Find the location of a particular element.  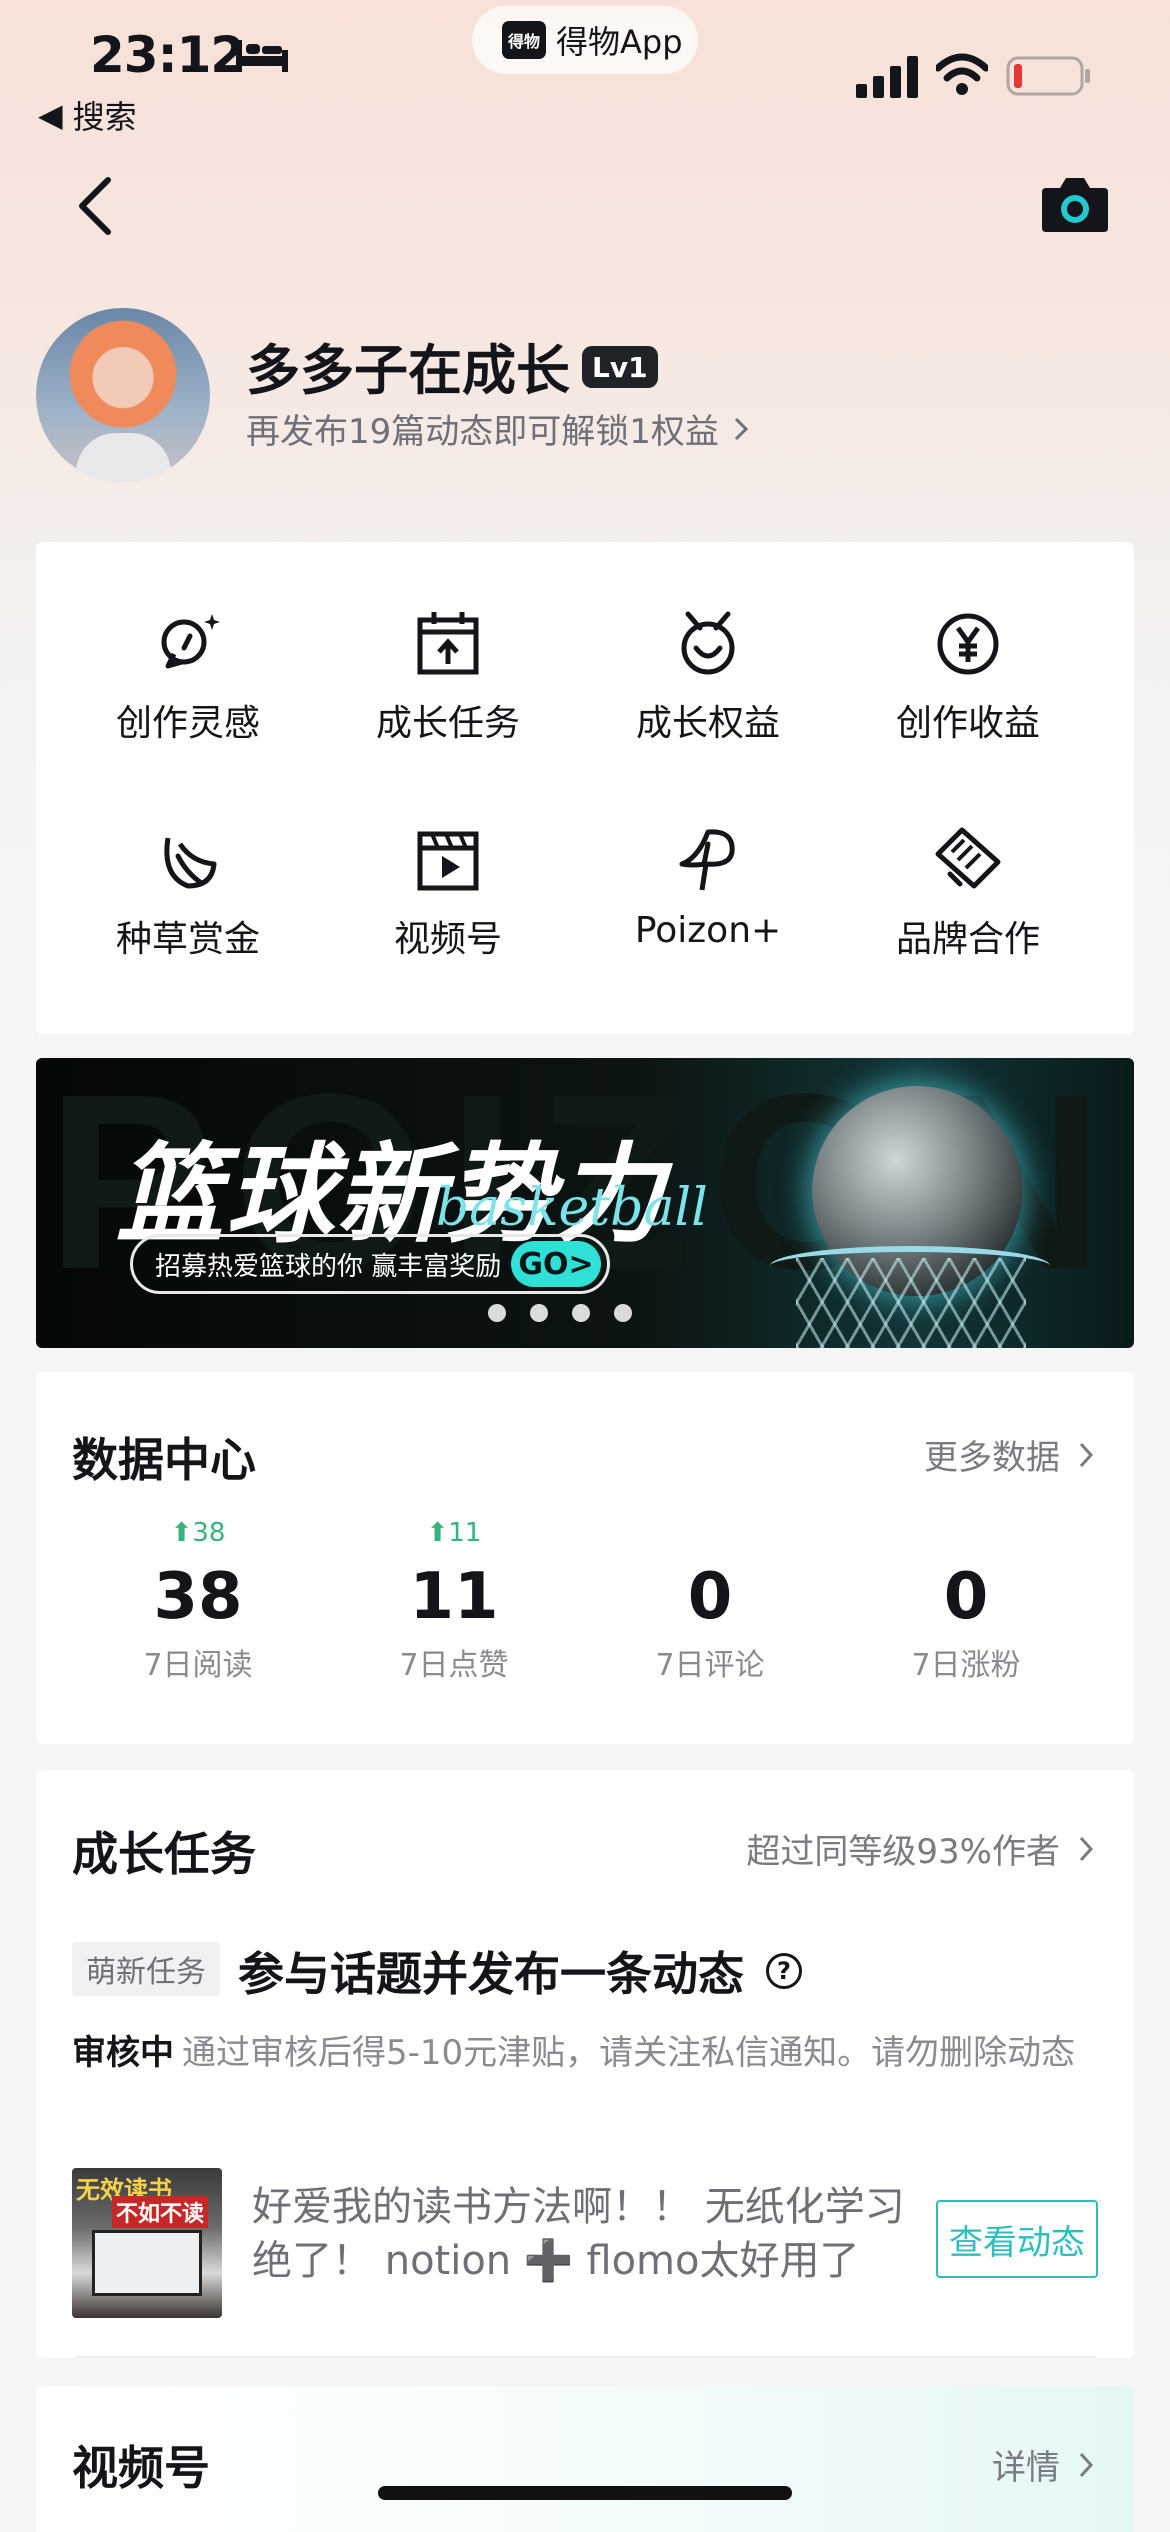

stat-caption: 7日点赞 is located at coordinates (454, 1665).